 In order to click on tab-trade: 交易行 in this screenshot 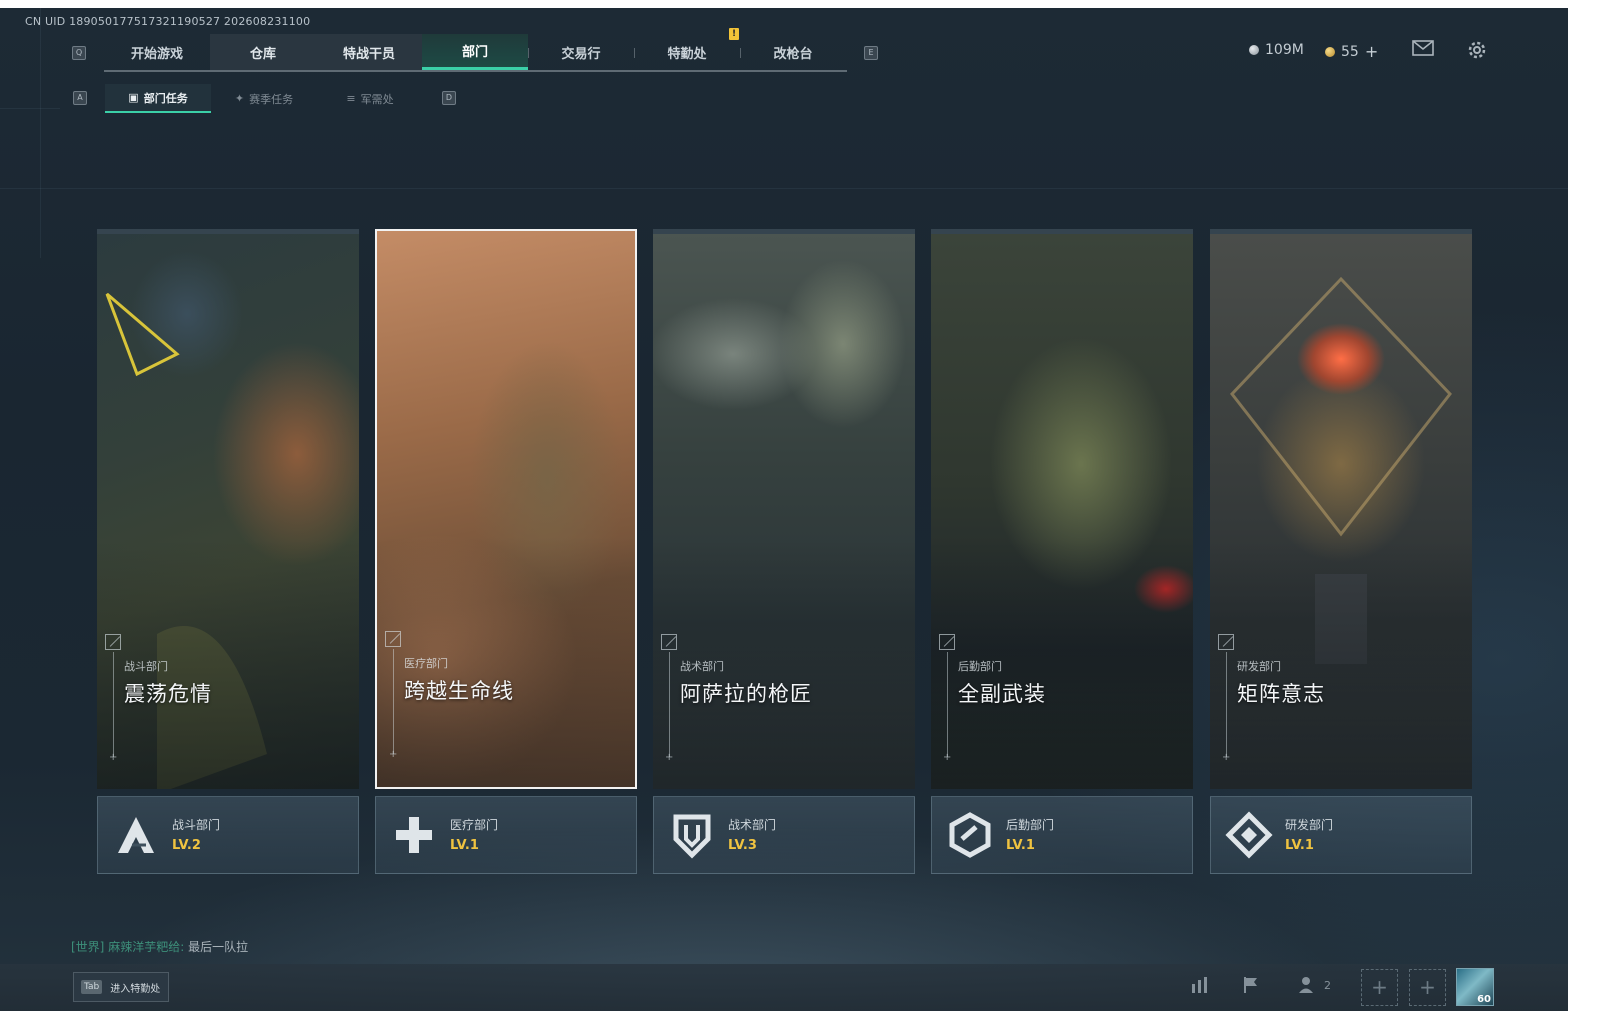, I will do `click(581, 52)`.